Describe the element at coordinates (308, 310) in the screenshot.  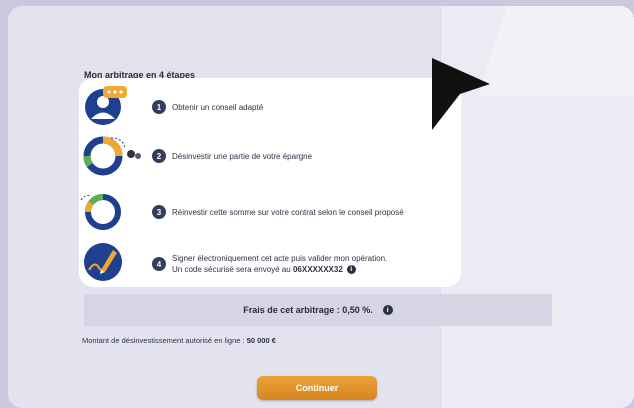
I see `fees-label: Frais de cet arbitrage : 0,50 %.` at that location.